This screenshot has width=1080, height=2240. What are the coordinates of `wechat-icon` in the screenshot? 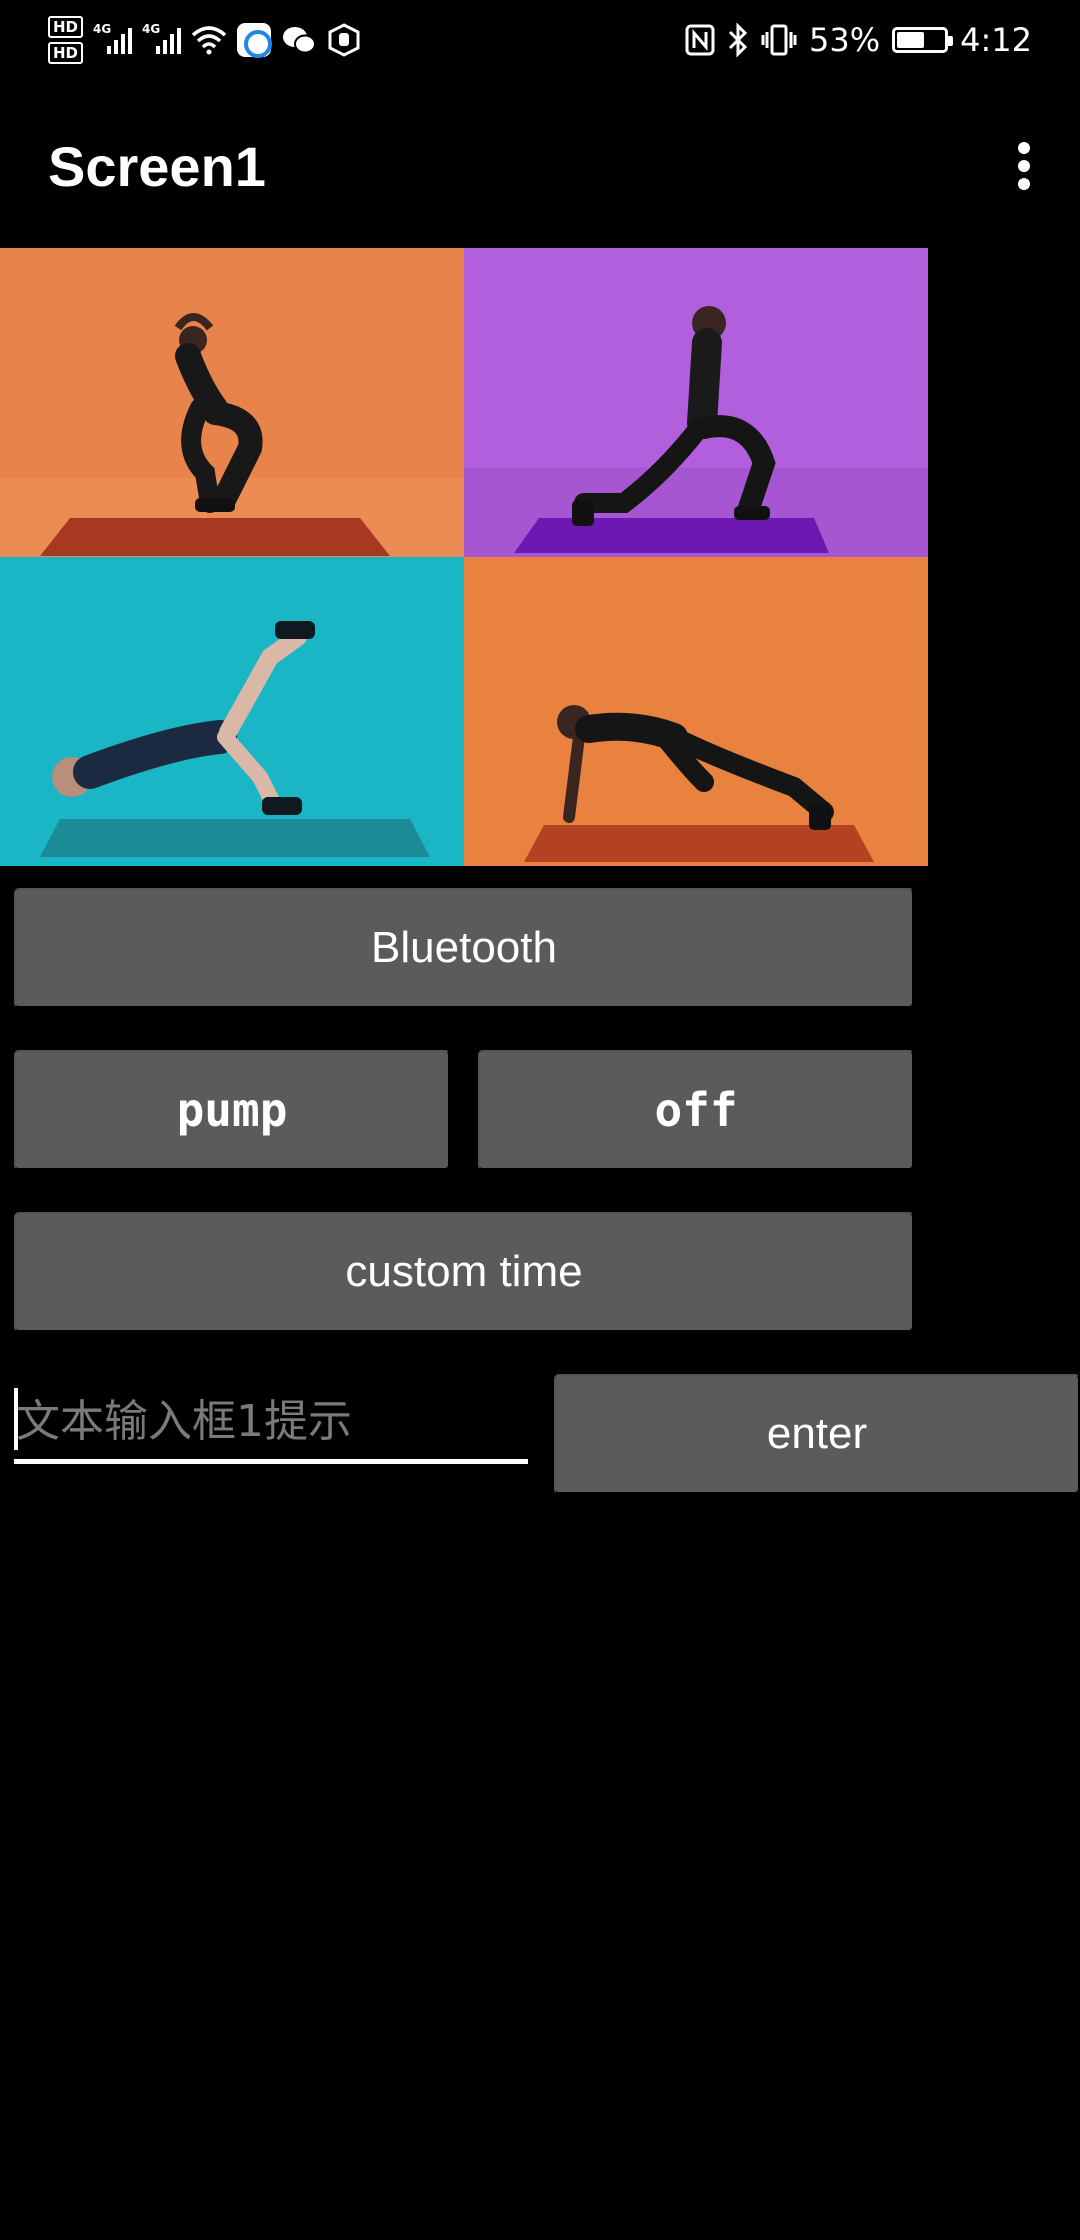 It's located at (300, 40).